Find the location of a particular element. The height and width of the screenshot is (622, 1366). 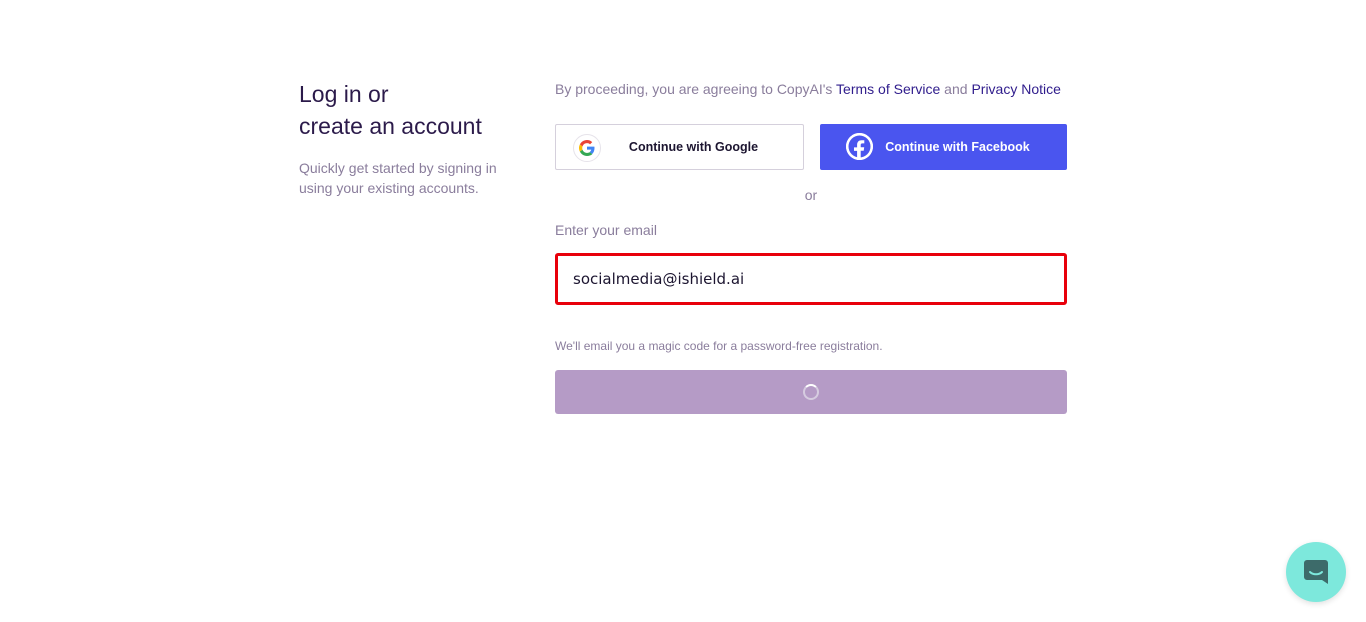

email-field is located at coordinates (811, 279).